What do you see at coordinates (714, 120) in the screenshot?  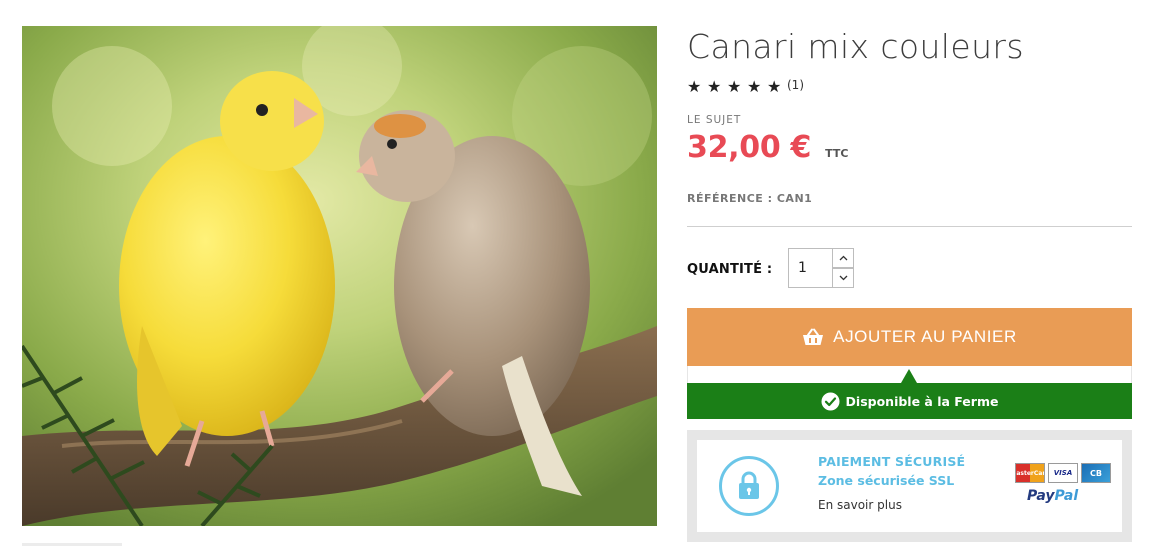 I see `unit-label: LE SUJET` at bounding box center [714, 120].